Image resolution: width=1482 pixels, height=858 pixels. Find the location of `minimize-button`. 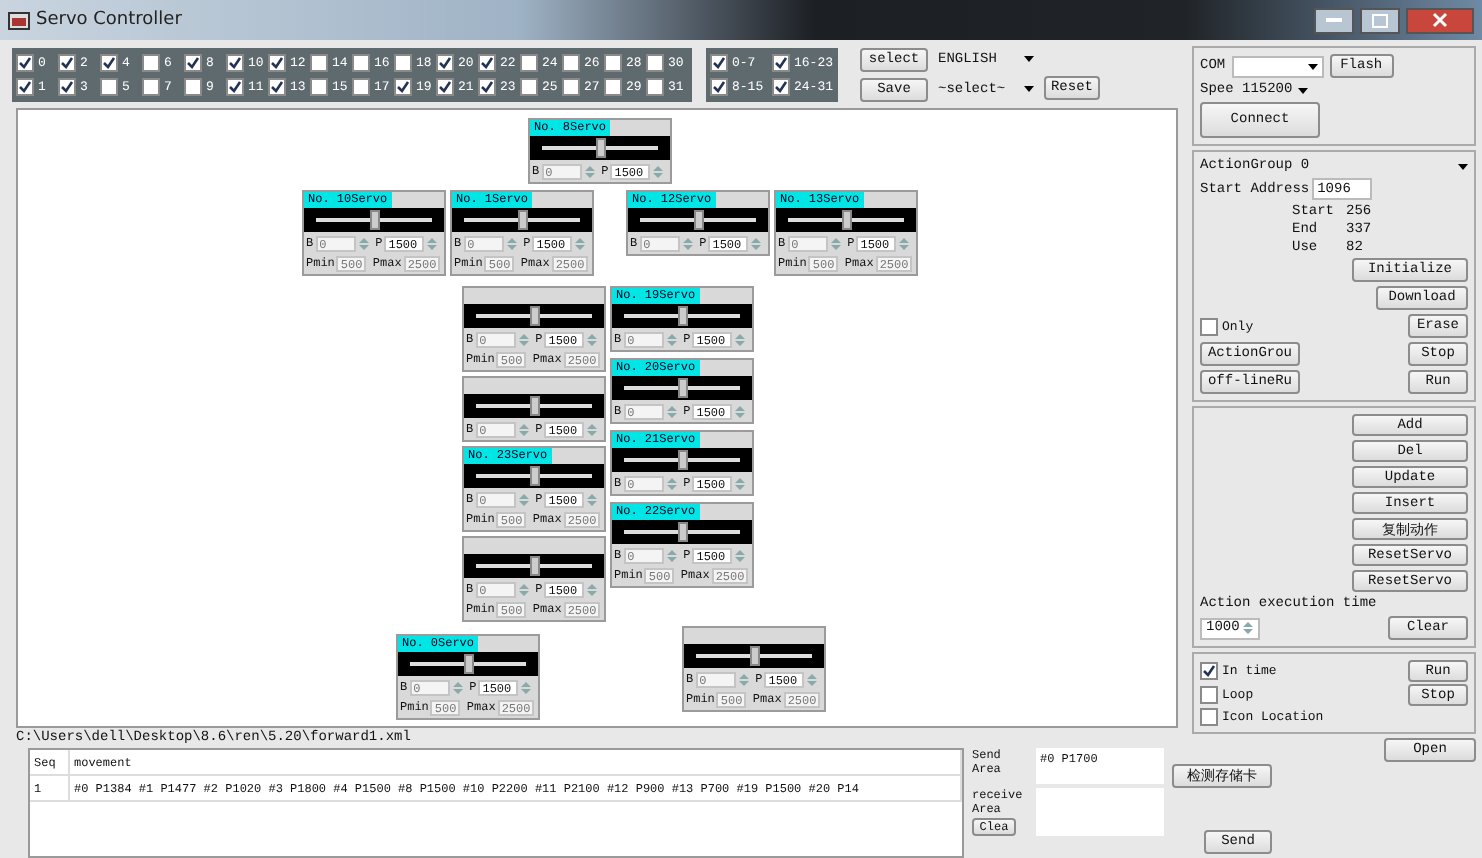

minimize-button is located at coordinates (1334, 20).